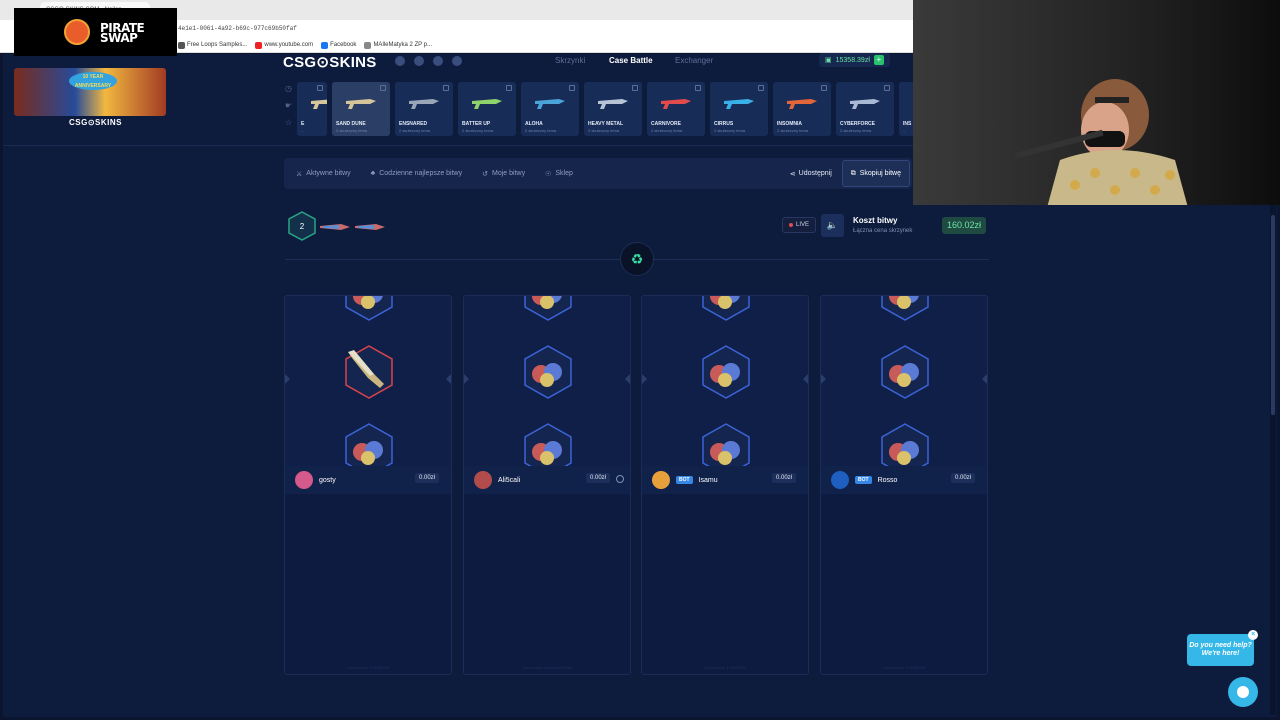  What do you see at coordinates (509, 480) in the screenshot?
I see `player-name: Ali5cali` at bounding box center [509, 480].